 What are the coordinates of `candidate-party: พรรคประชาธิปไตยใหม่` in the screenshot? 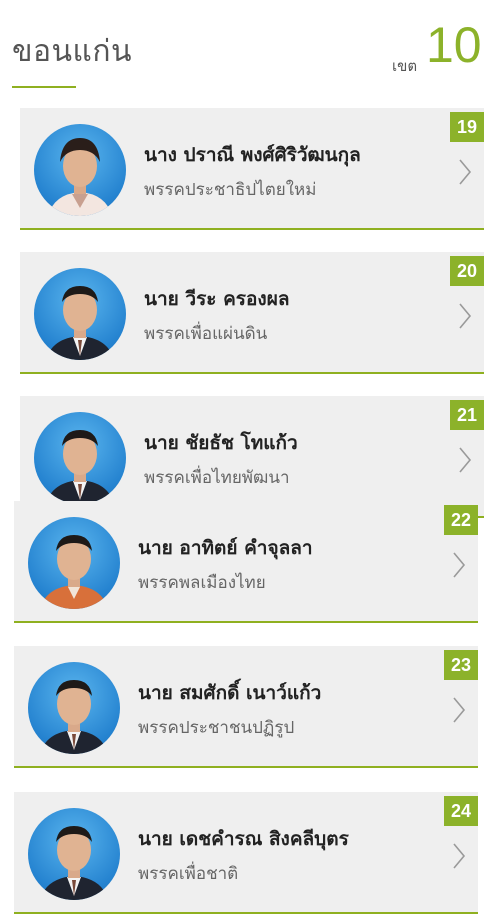 It's located at (230, 190).